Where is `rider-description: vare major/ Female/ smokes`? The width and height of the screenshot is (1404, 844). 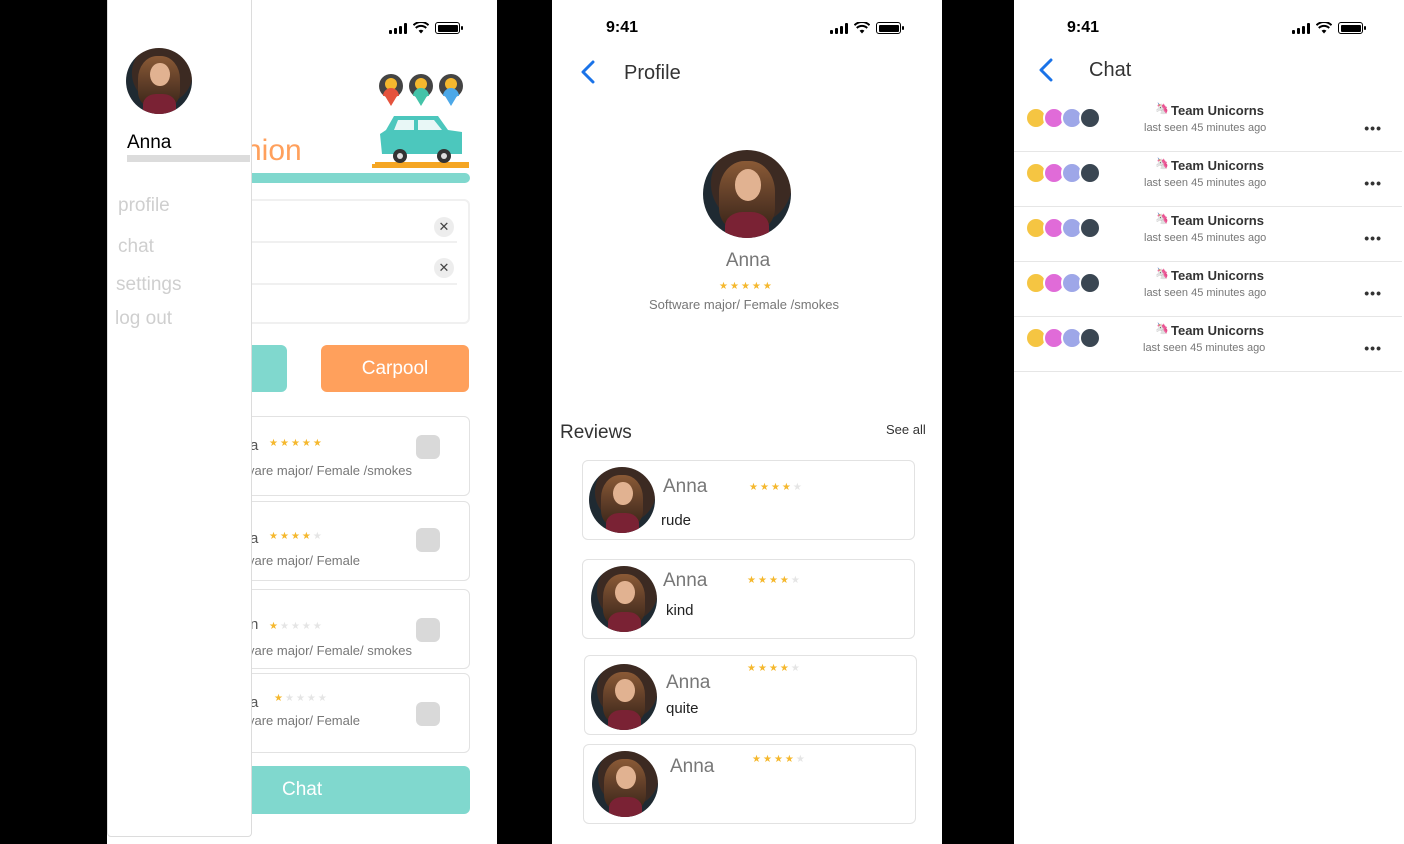 rider-description: vare major/ Female/ smokes is located at coordinates (330, 650).